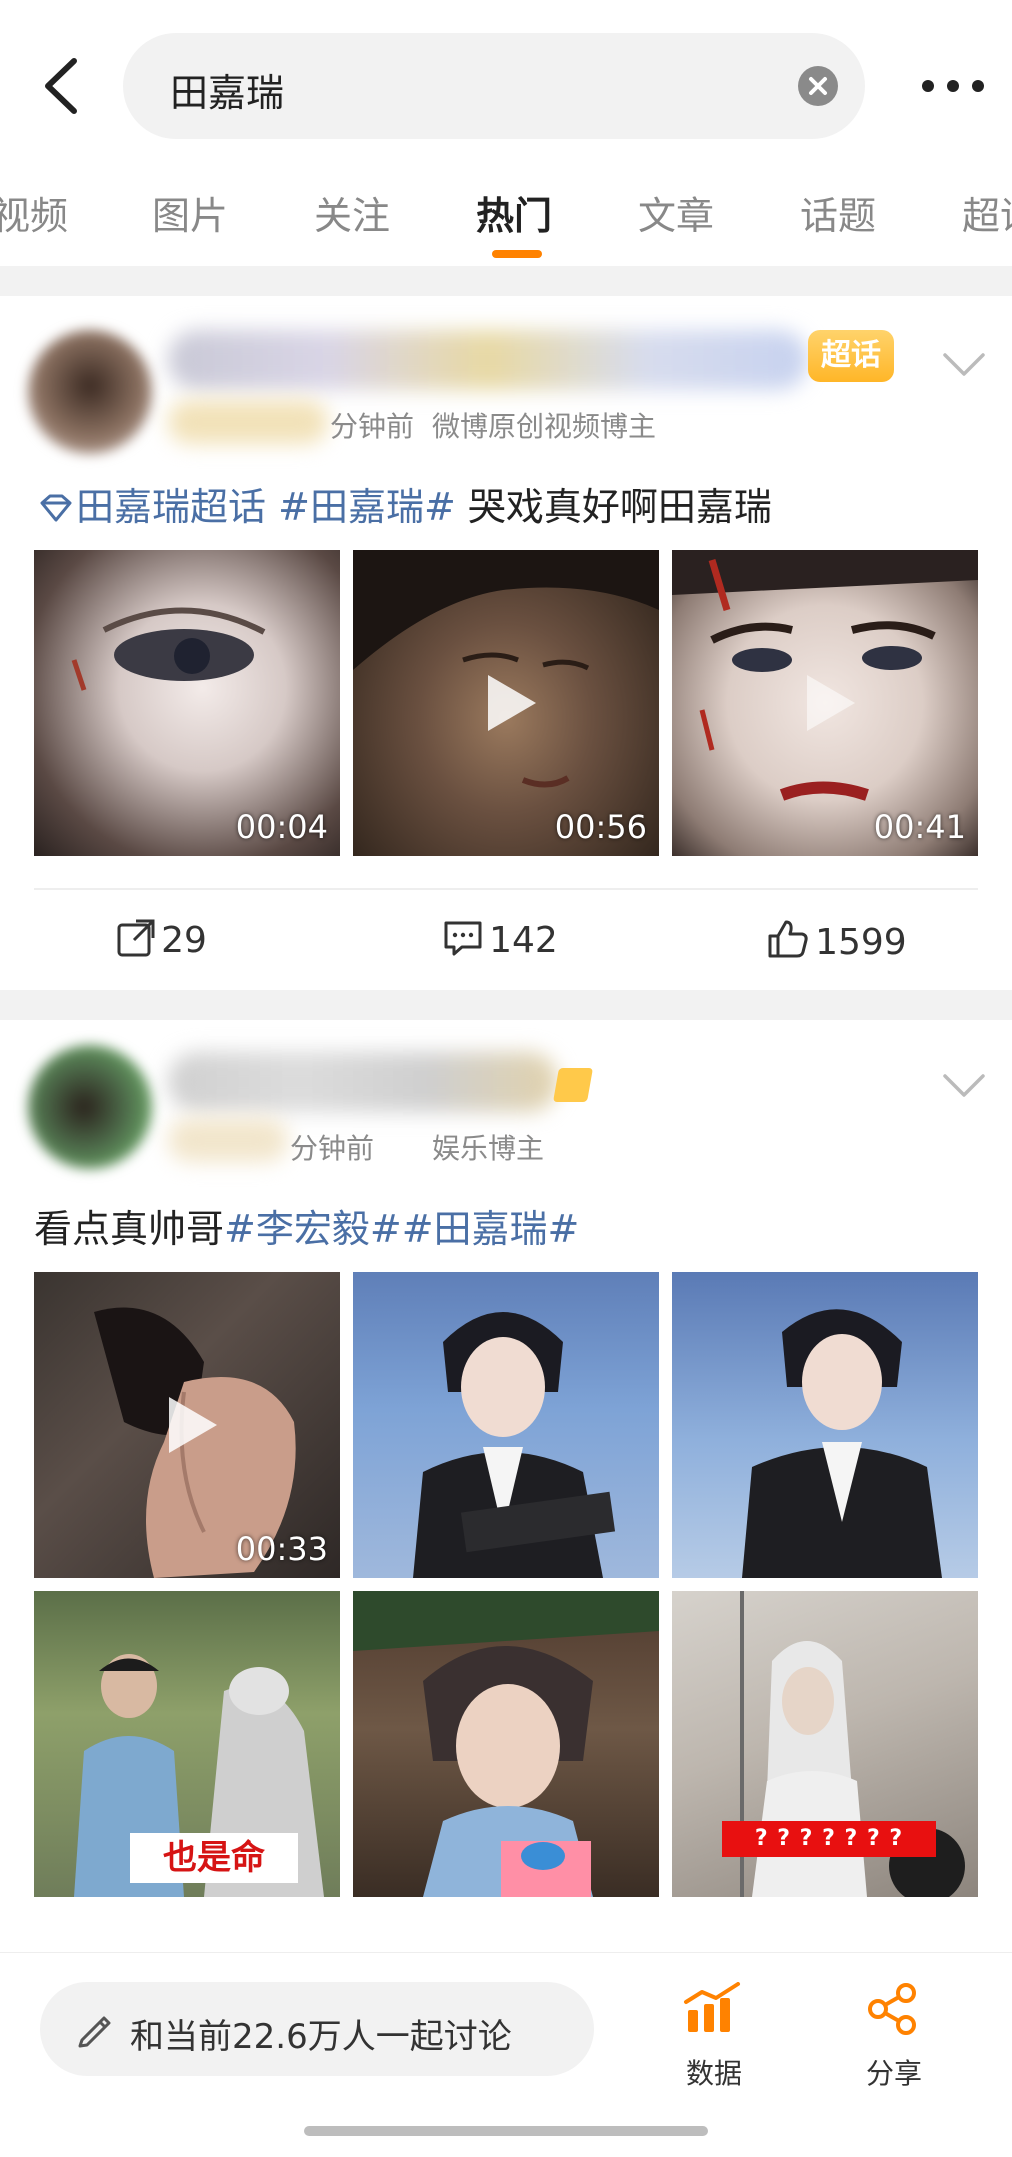 The height and width of the screenshot is (2157, 1012). I want to click on video-duration: 00:56, so click(600, 827).